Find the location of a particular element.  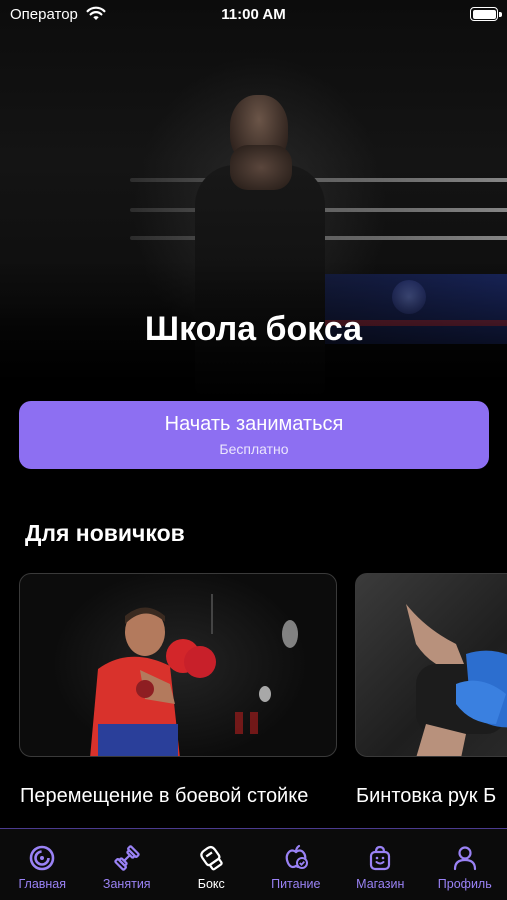

tab-boxing: Бокс is located at coordinates (211, 864).